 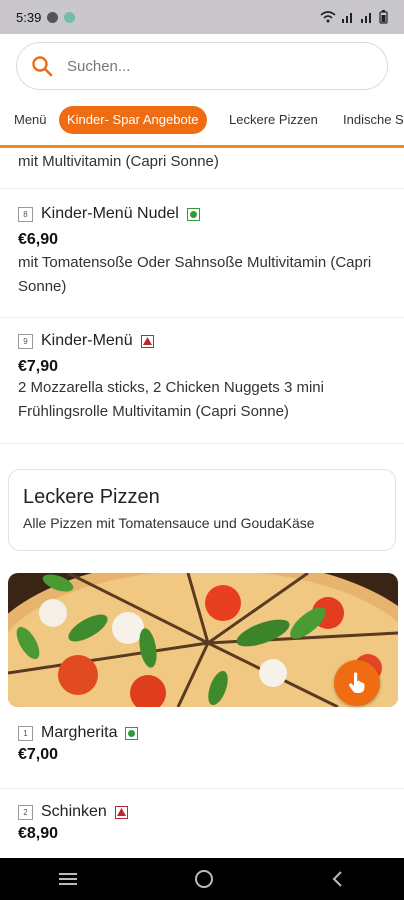 I want to click on item-number: 1, so click(x=25, y=733).